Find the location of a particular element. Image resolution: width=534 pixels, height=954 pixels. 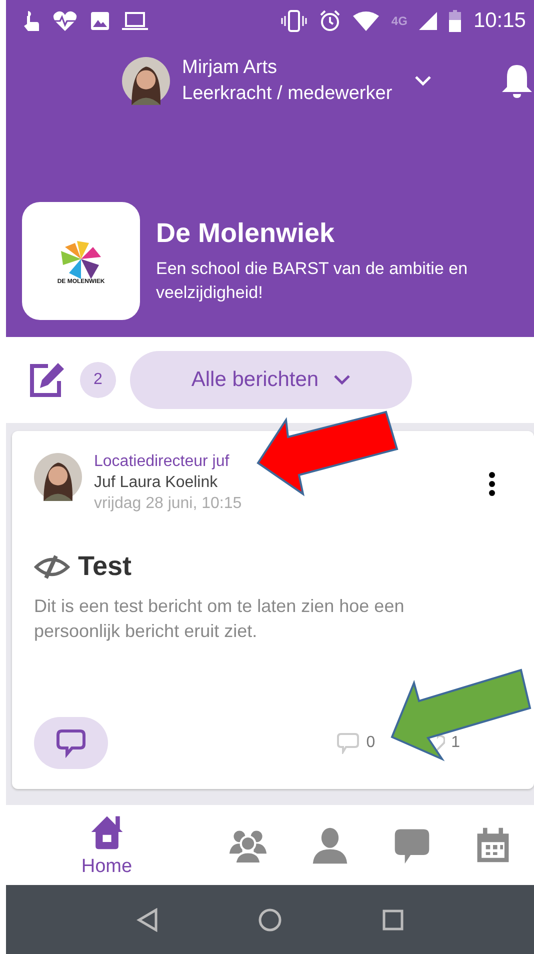

image-icon is located at coordinates (100, 21).